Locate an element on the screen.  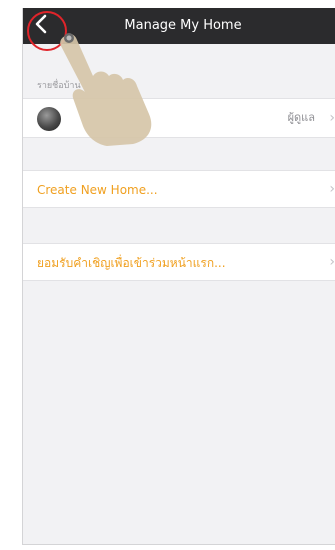
accept-invitation-button: ยอมรับคำเชิญเพื่อเข้าร่วมหน้าแรก... › is located at coordinates (179, 262).